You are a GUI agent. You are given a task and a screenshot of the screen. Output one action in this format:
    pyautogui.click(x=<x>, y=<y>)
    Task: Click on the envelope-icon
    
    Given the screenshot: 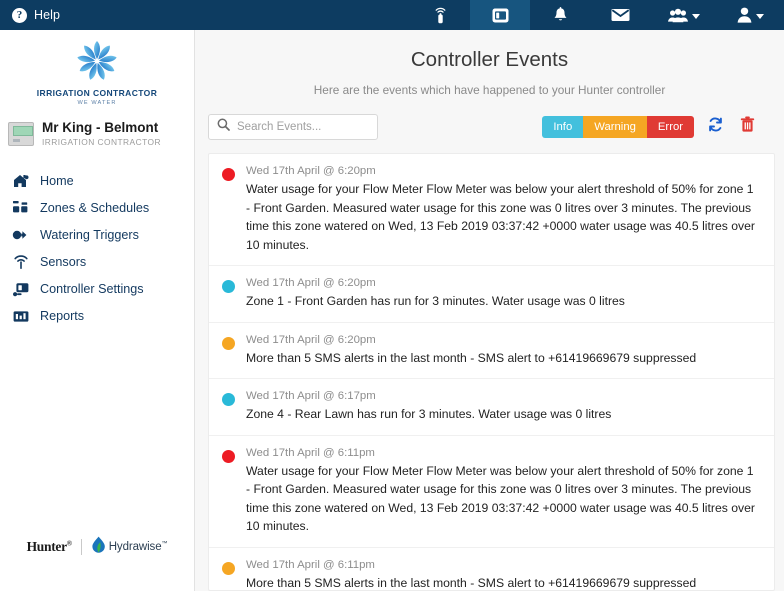 What is the action you would take?
    pyautogui.click(x=620, y=15)
    